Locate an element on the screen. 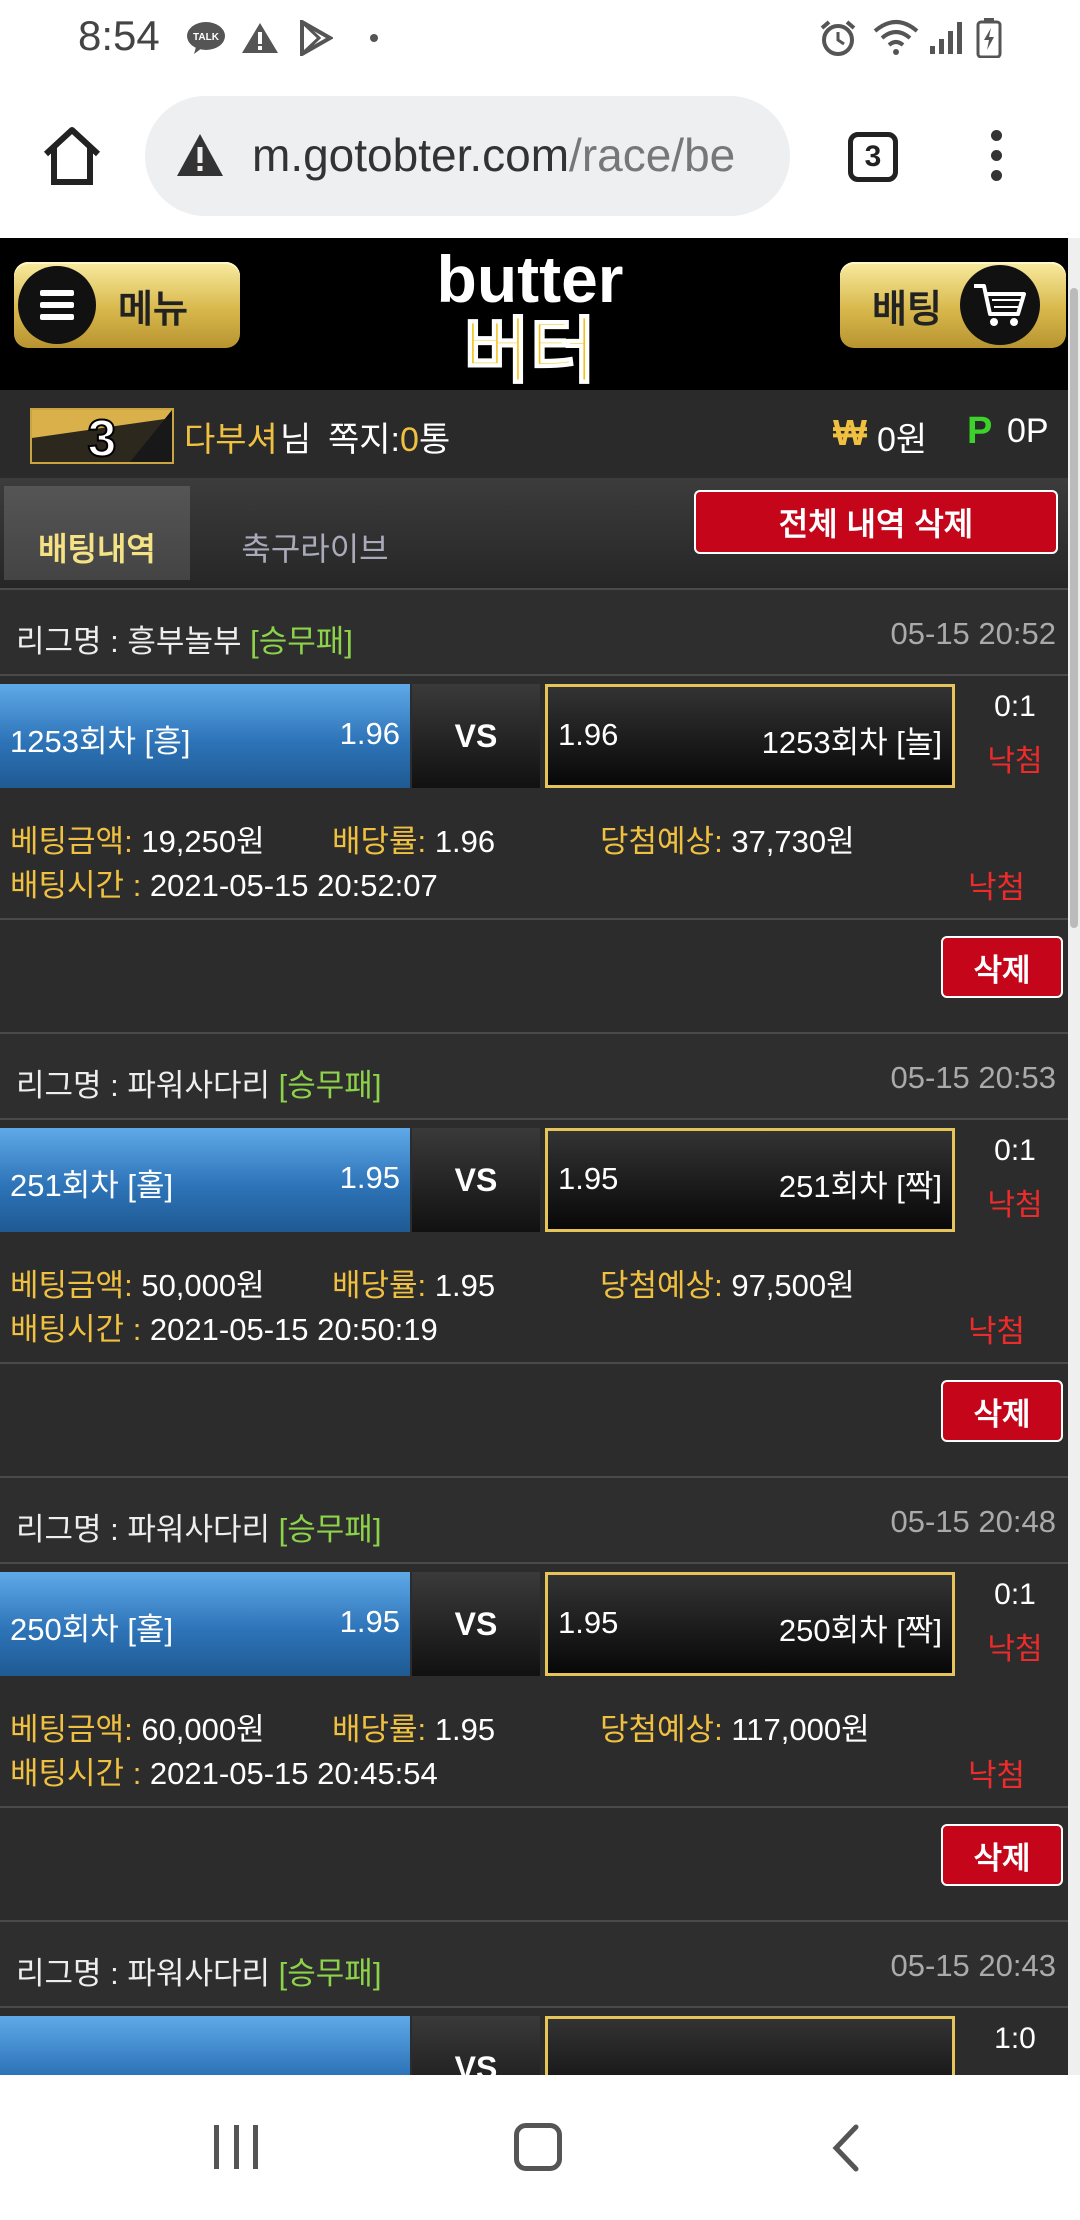  match-row: 1253회차 [흥] 1.96 VS 1.96 1253회차 [놀] 0:1 낙첨 is located at coordinates (534, 738).